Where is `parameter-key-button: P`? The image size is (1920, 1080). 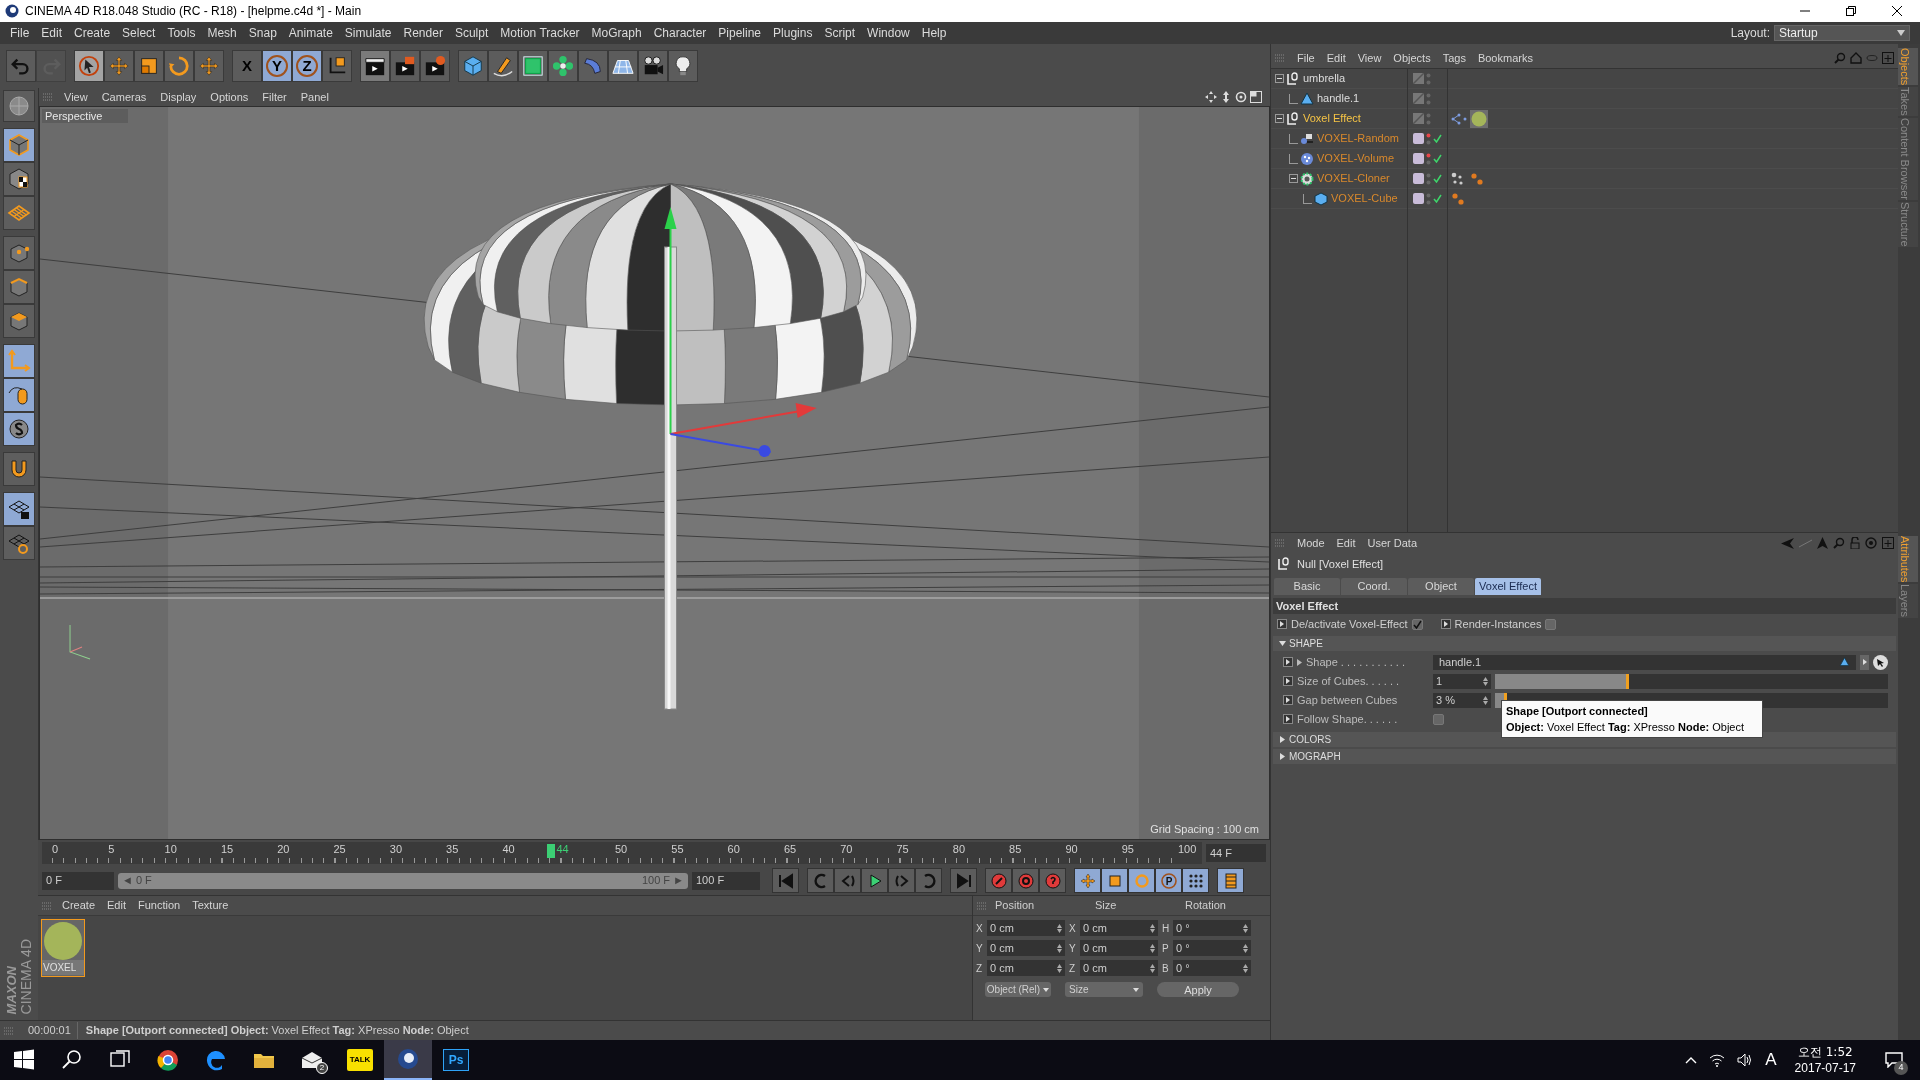
parameter-key-button: P is located at coordinates (1168, 880).